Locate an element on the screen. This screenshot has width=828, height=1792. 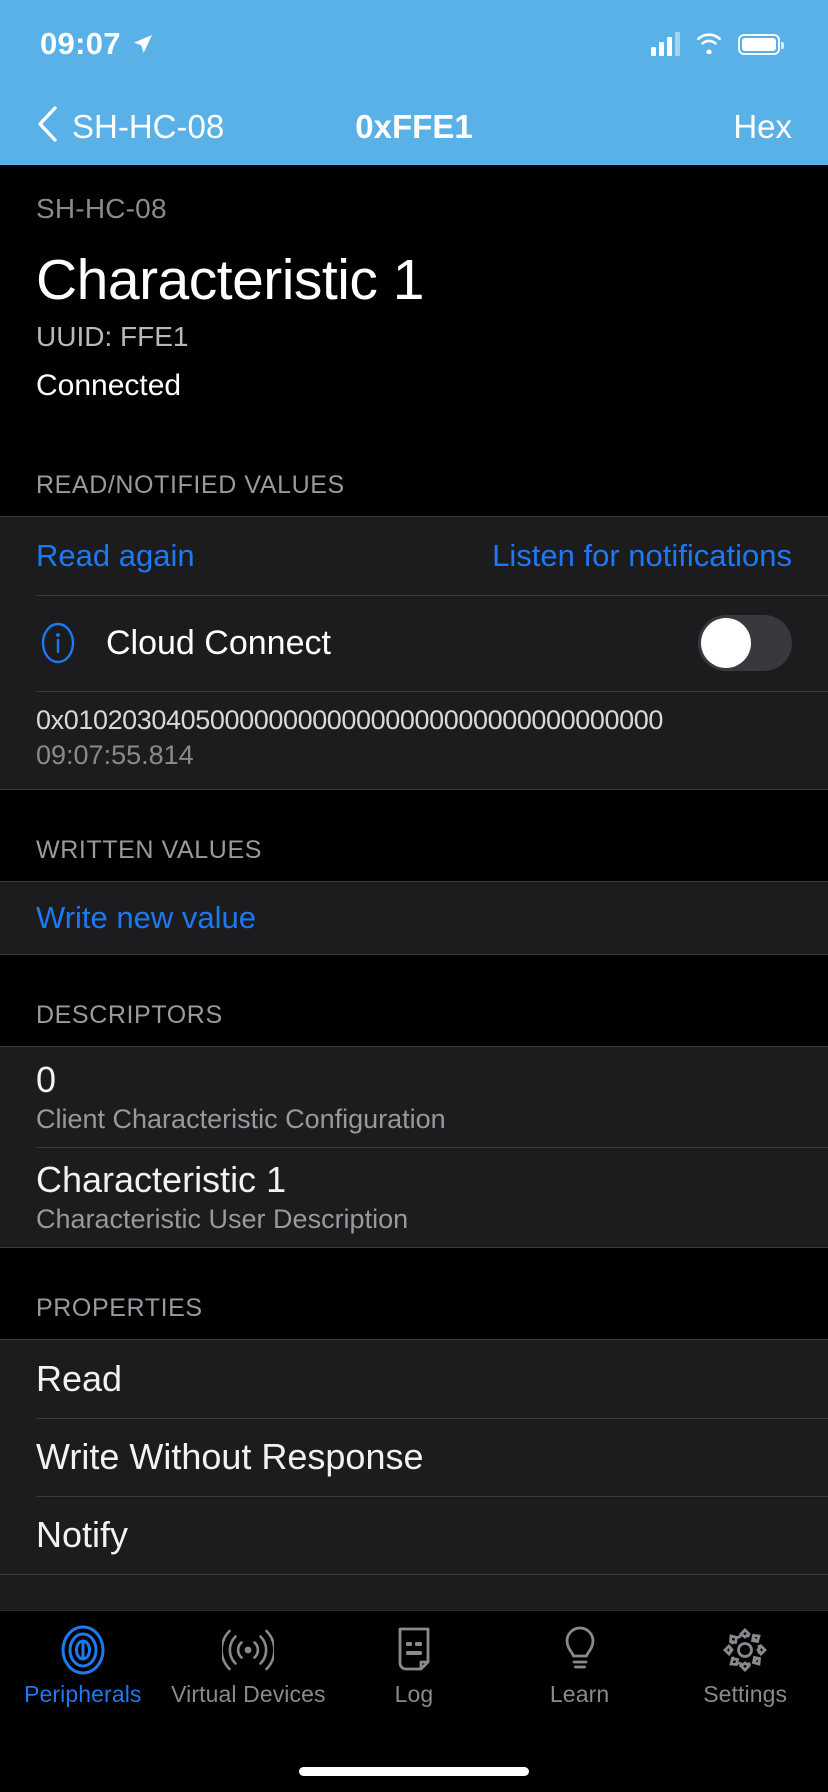
listen-notifications-button: Listen for notifications is located at coordinates (642, 556).